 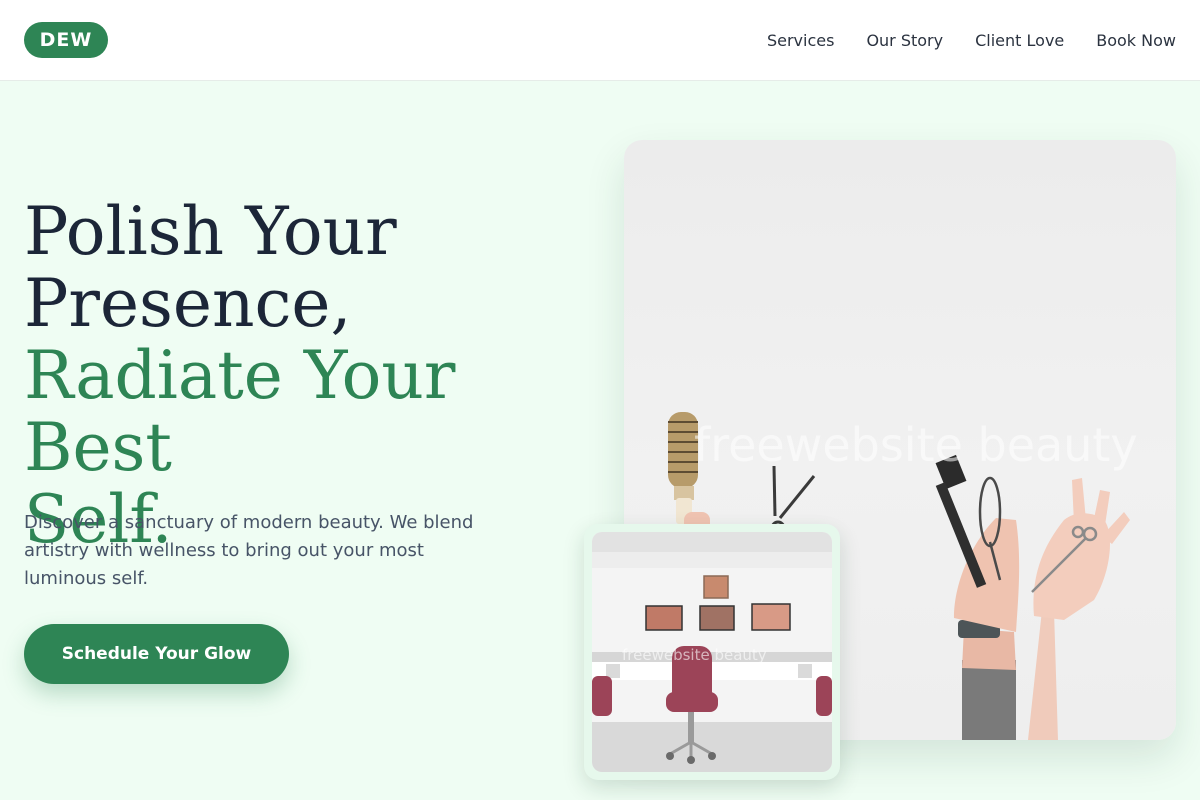 I want to click on schedule-button: Schedule Your Glow, so click(x=156, y=654).